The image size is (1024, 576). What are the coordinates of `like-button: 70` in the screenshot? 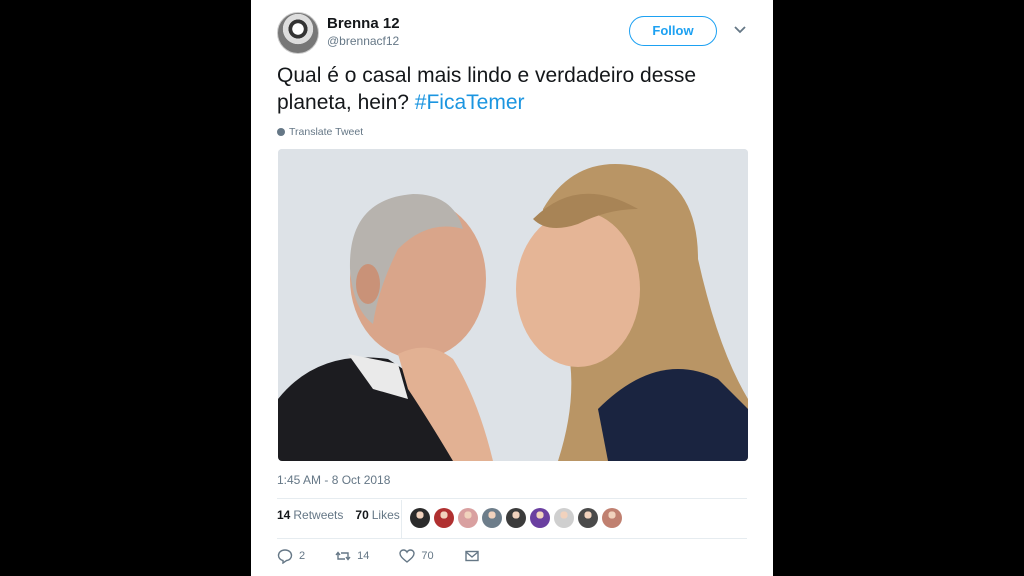 It's located at (416, 556).